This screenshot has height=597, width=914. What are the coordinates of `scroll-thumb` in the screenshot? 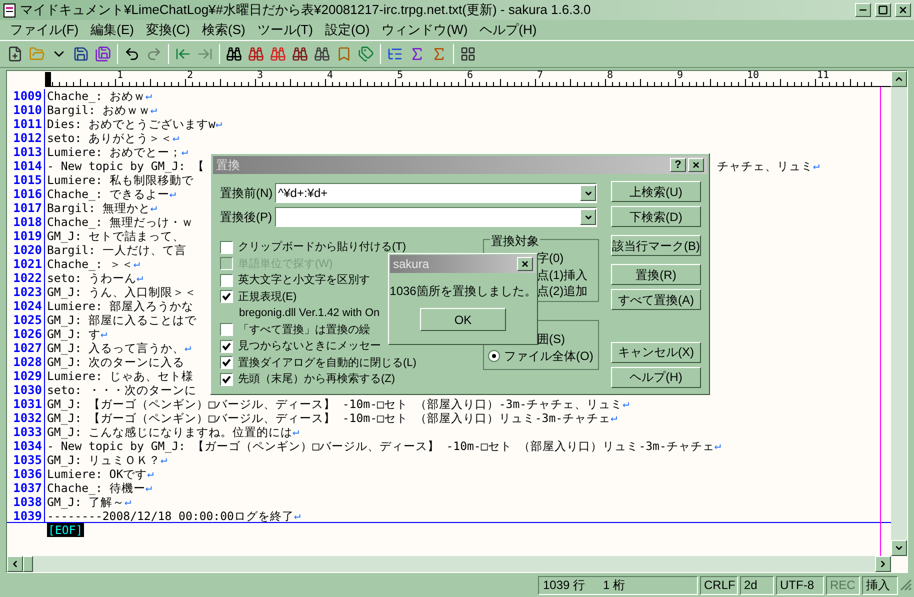 It's located at (28, 564).